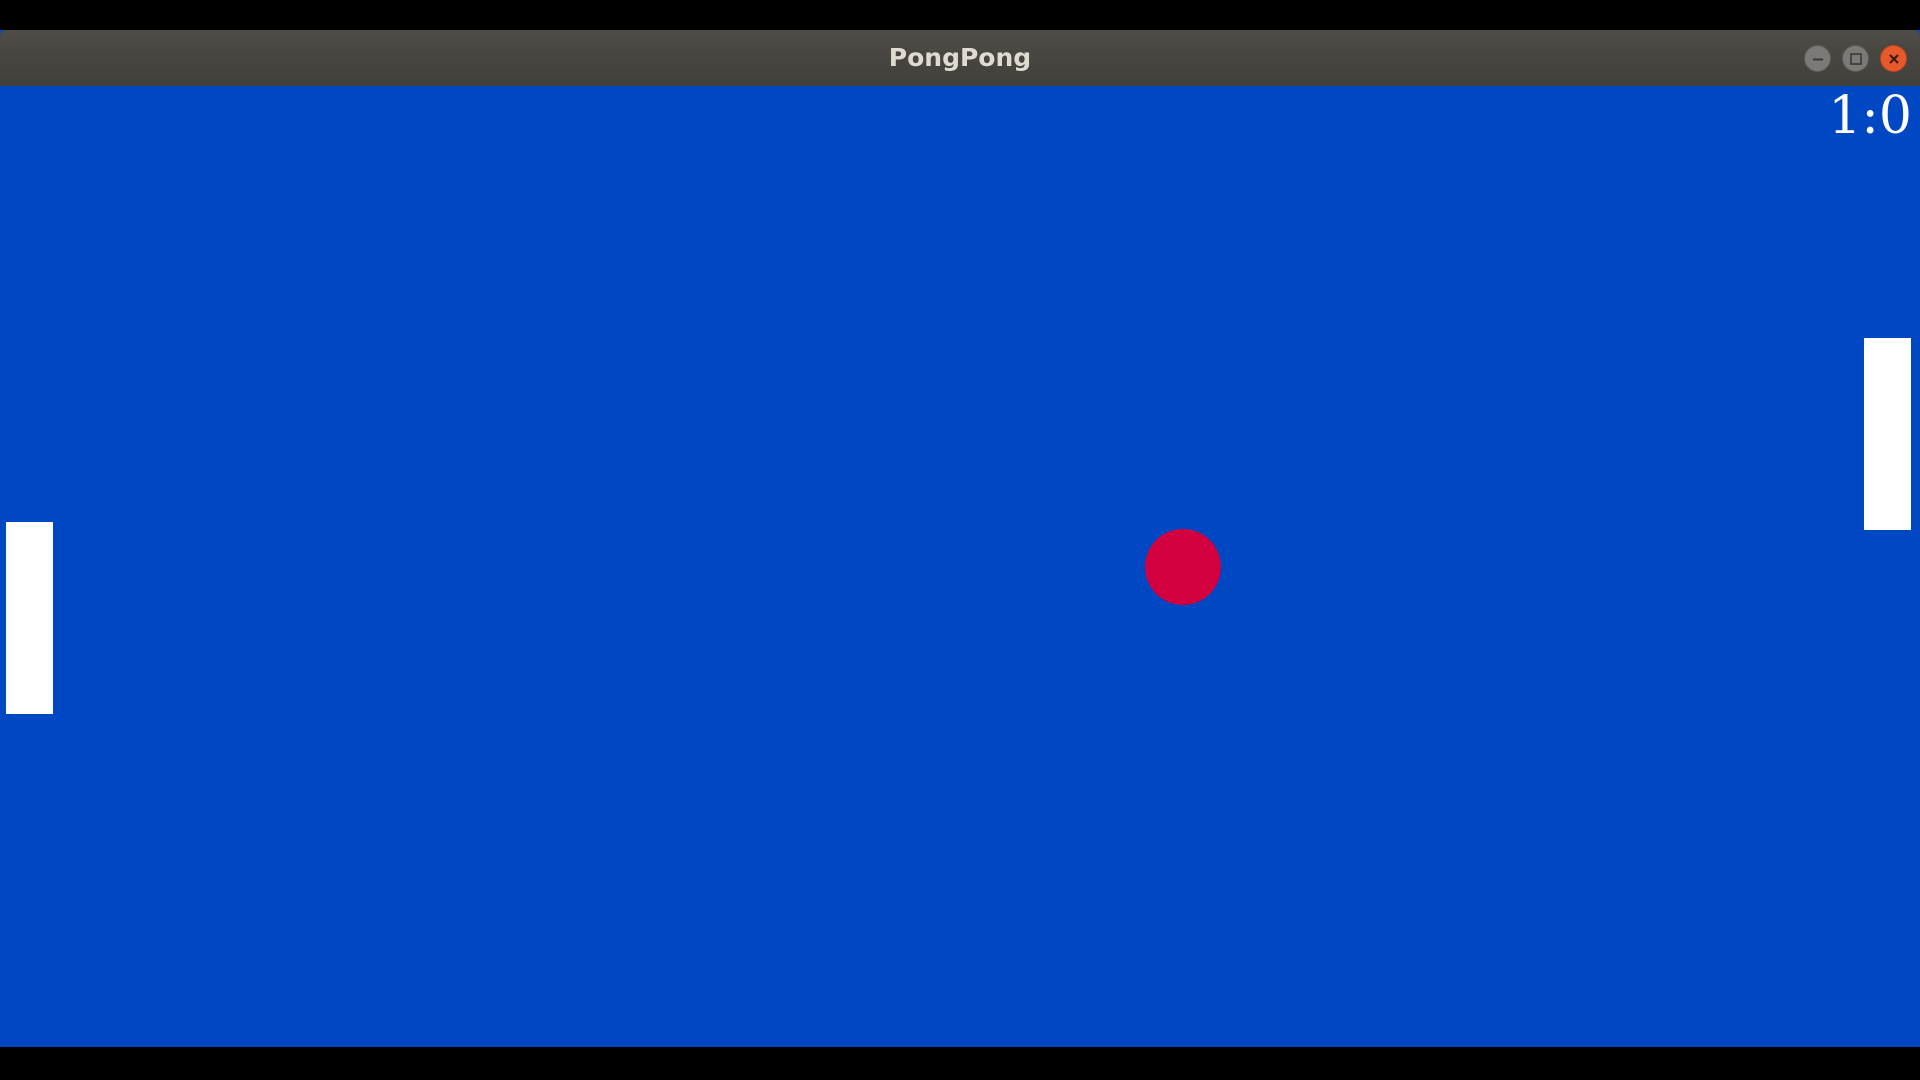 The width and height of the screenshot is (1920, 1080). Describe the element at coordinates (1887, 434) in the screenshot. I see `right-paddle` at that location.